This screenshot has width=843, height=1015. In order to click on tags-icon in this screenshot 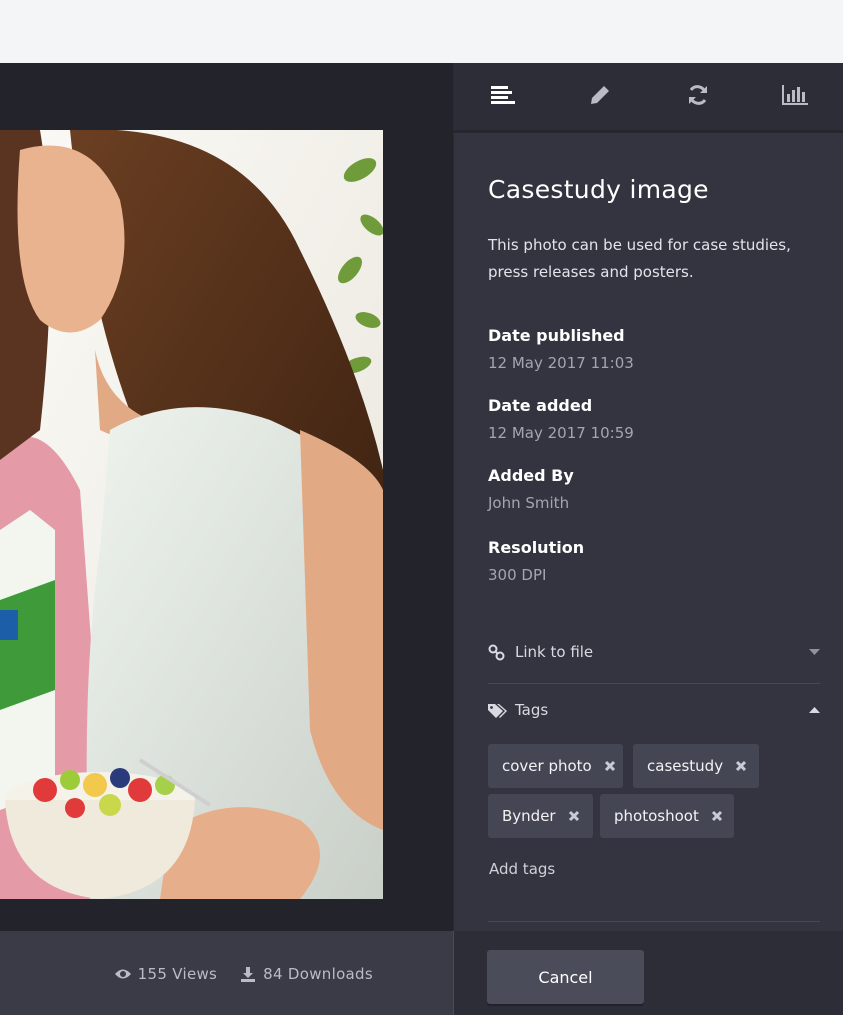, I will do `click(501, 710)`.